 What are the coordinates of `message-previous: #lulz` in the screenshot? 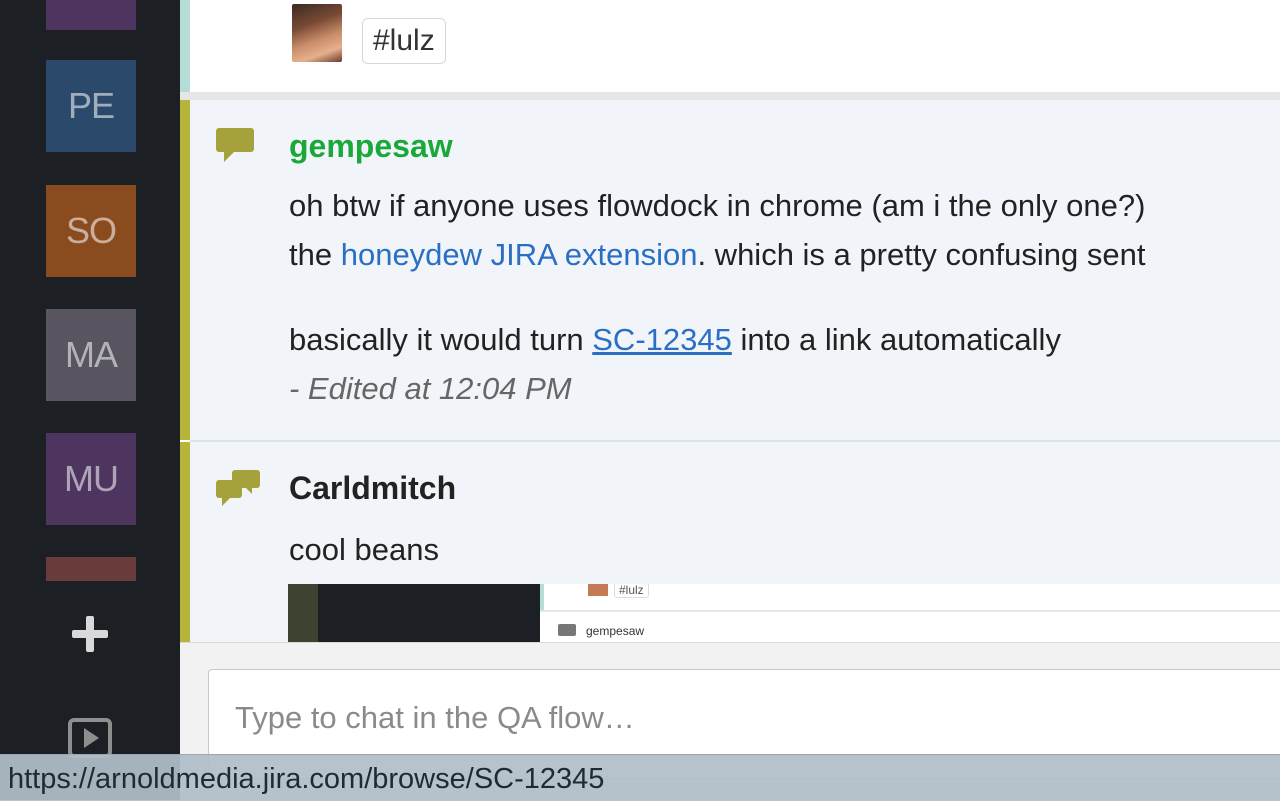 It's located at (730, 46).